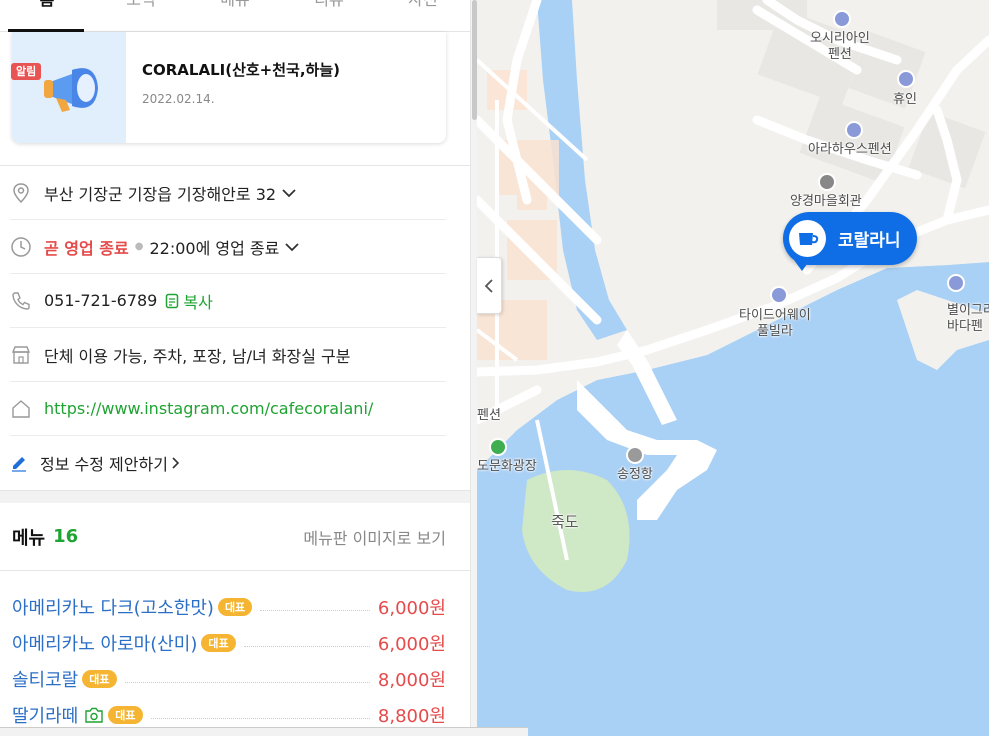  Describe the element at coordinates (214, 248) in the screenshot. I see `business-hours: 22:00에 영업 종료` at that location.